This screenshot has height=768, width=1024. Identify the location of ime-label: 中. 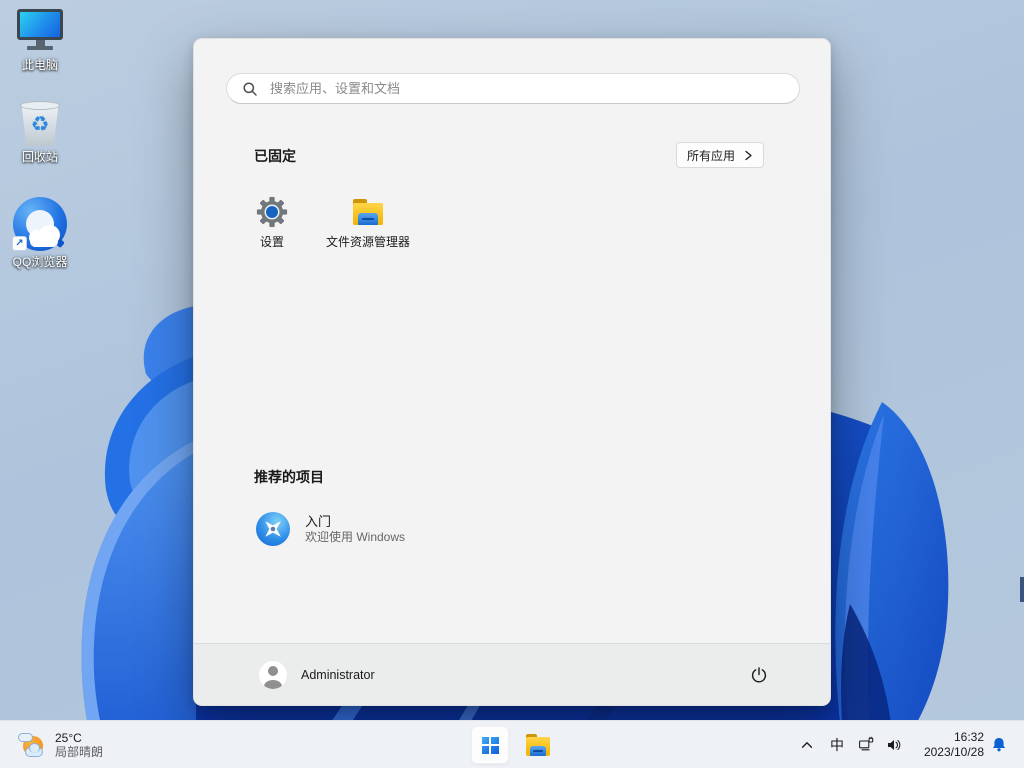
(837, 745).